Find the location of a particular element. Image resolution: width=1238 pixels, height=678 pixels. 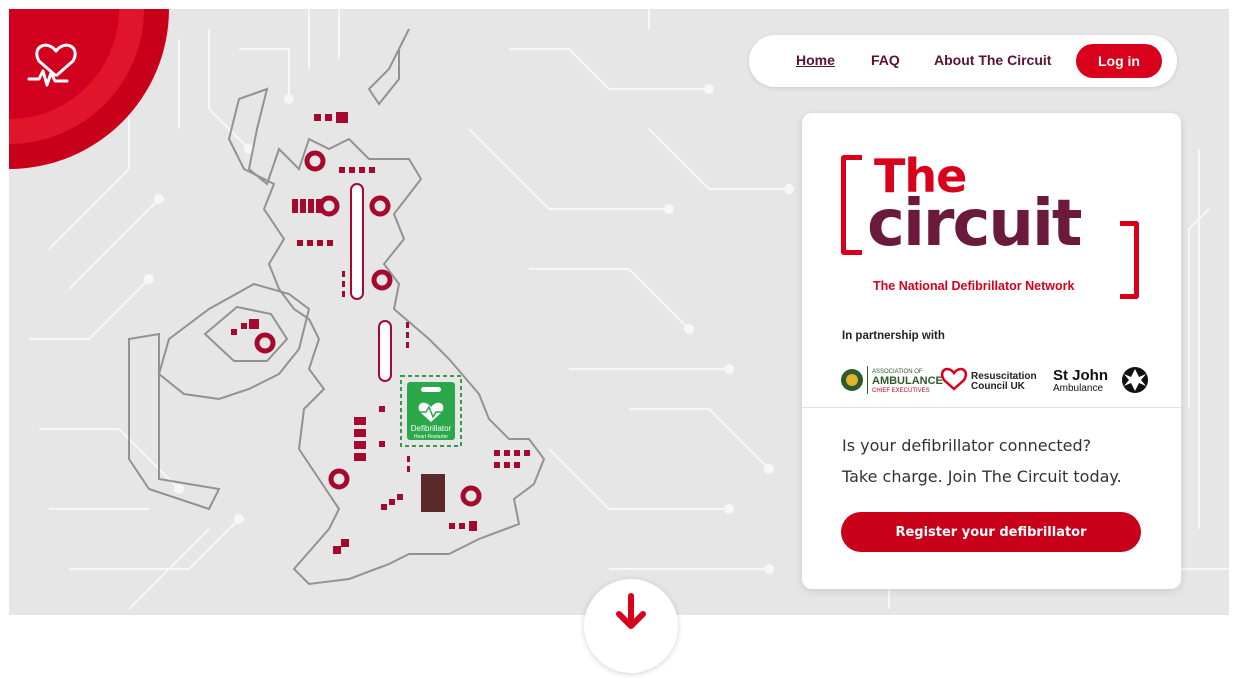

nav-home-link: Home is located at coordinates (815, 60).